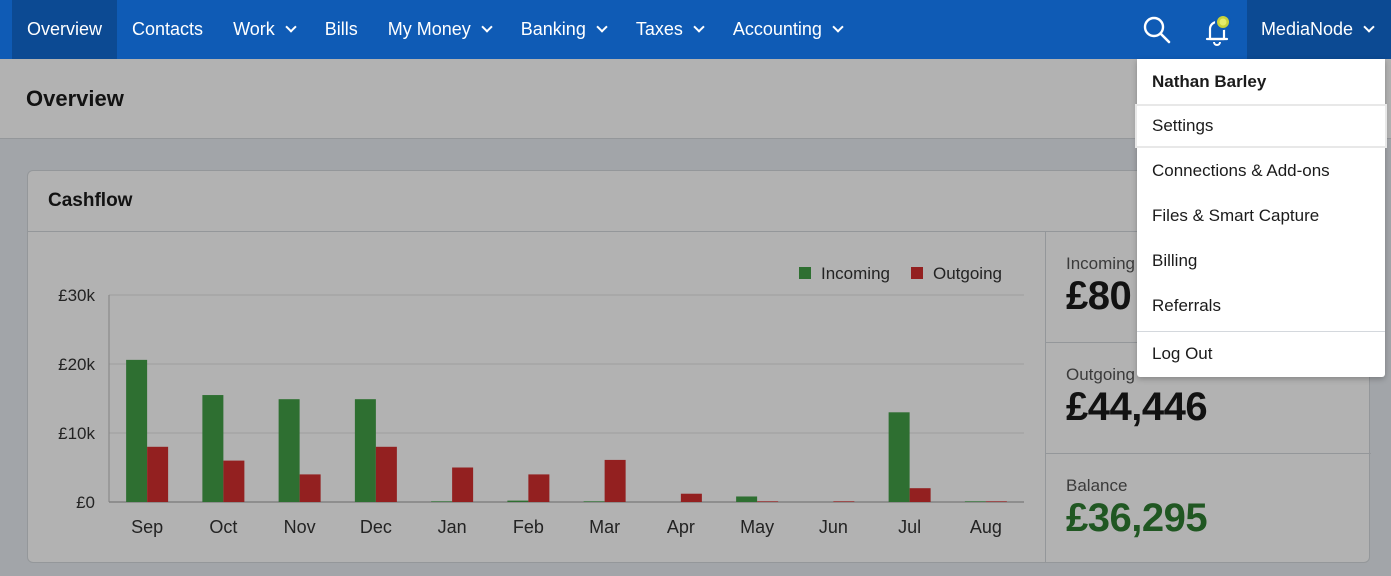  Describe the element at coordinates (1306, 29) in the screenshot. I see `account-name: MediaNode` at that location.